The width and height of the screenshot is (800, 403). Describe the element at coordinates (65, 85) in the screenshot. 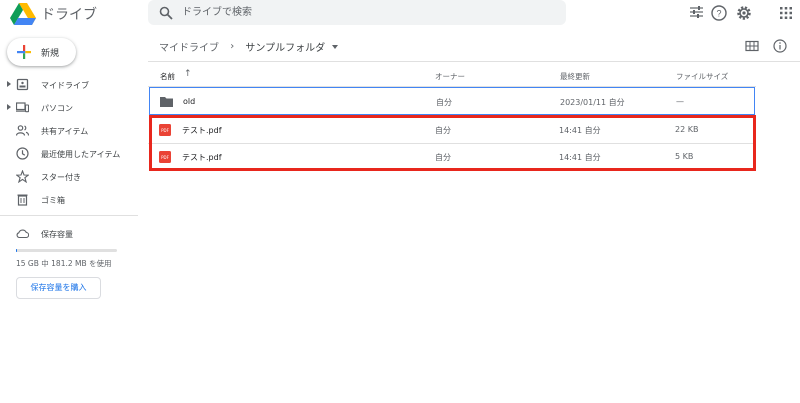

I see `sidebar-item-label: マイドライブ` at that location.